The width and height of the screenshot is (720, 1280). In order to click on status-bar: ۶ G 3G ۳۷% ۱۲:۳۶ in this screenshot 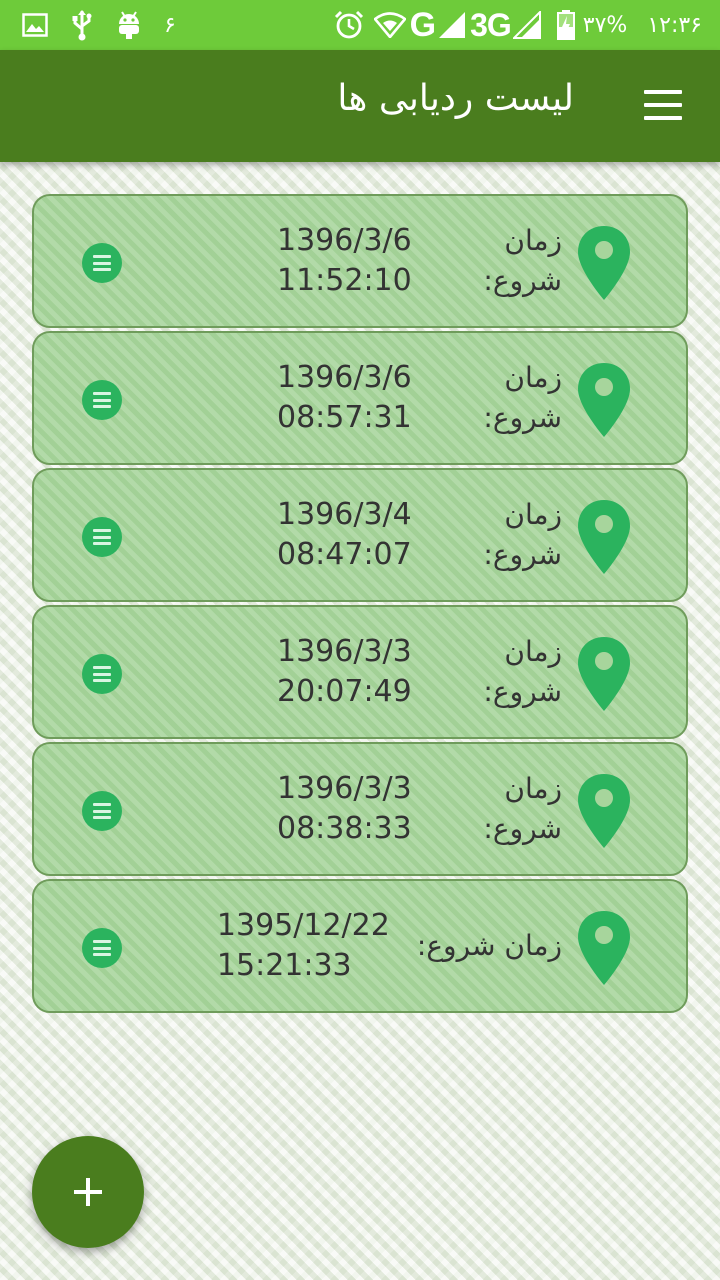, I will do `click(360, 25)`.